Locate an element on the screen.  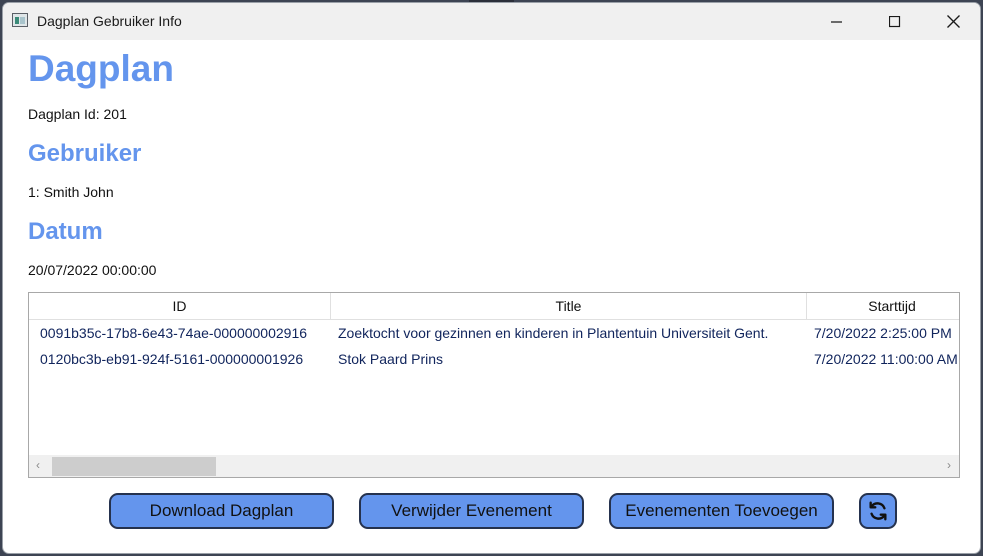
maximize-icon is located at coordinates (895, 21).